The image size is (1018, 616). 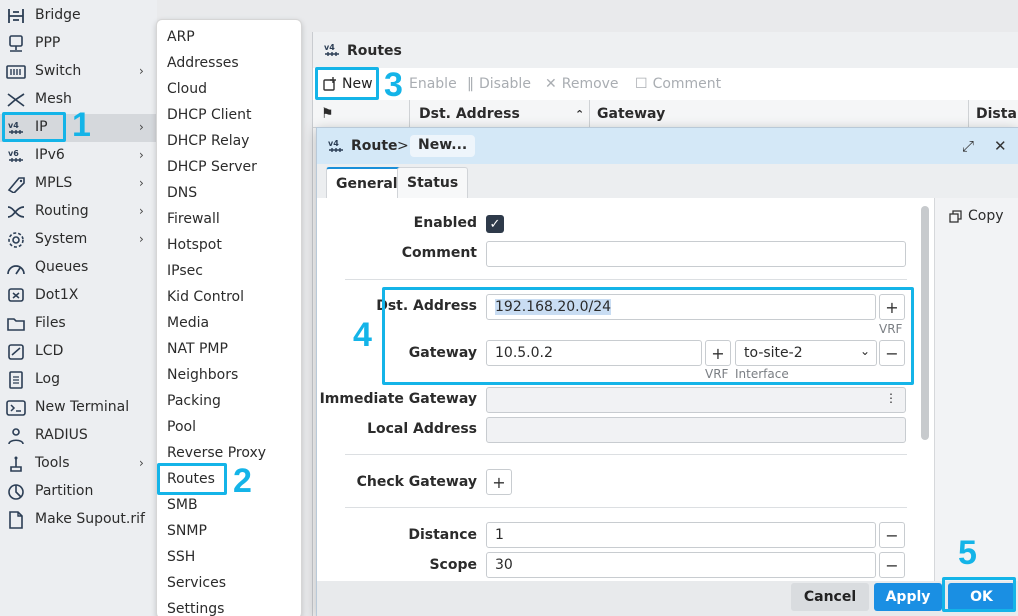 I want to click on new-button: New, so click(x=348, y=84).